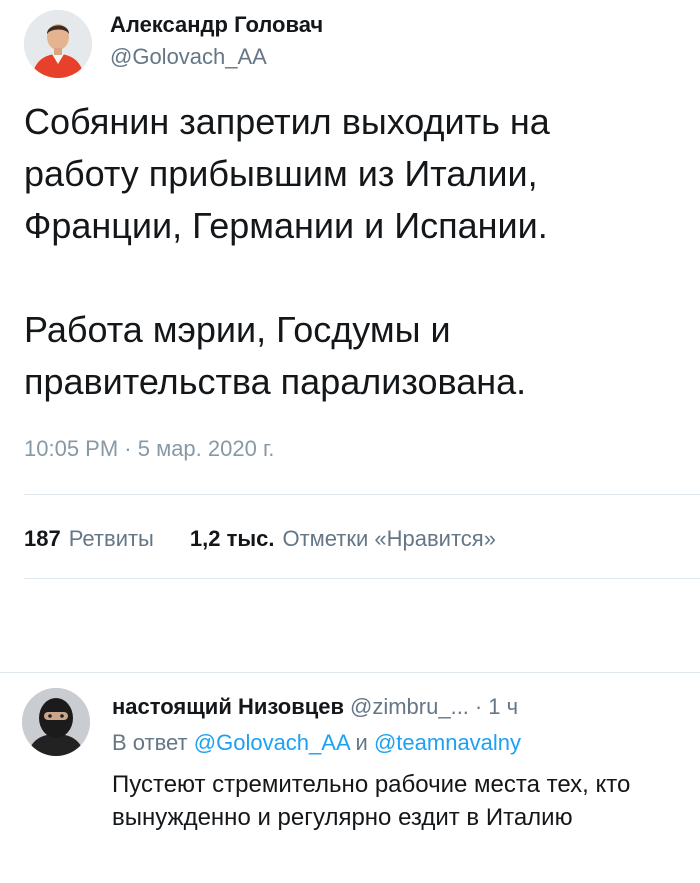 The width and height of the screenshot is (700, 883). Describe the element at coordinates (149, 449) in the screenshot. I see `tweet-timestamp: 10:05 PM · 5 мар. 2020 г.` at that location.